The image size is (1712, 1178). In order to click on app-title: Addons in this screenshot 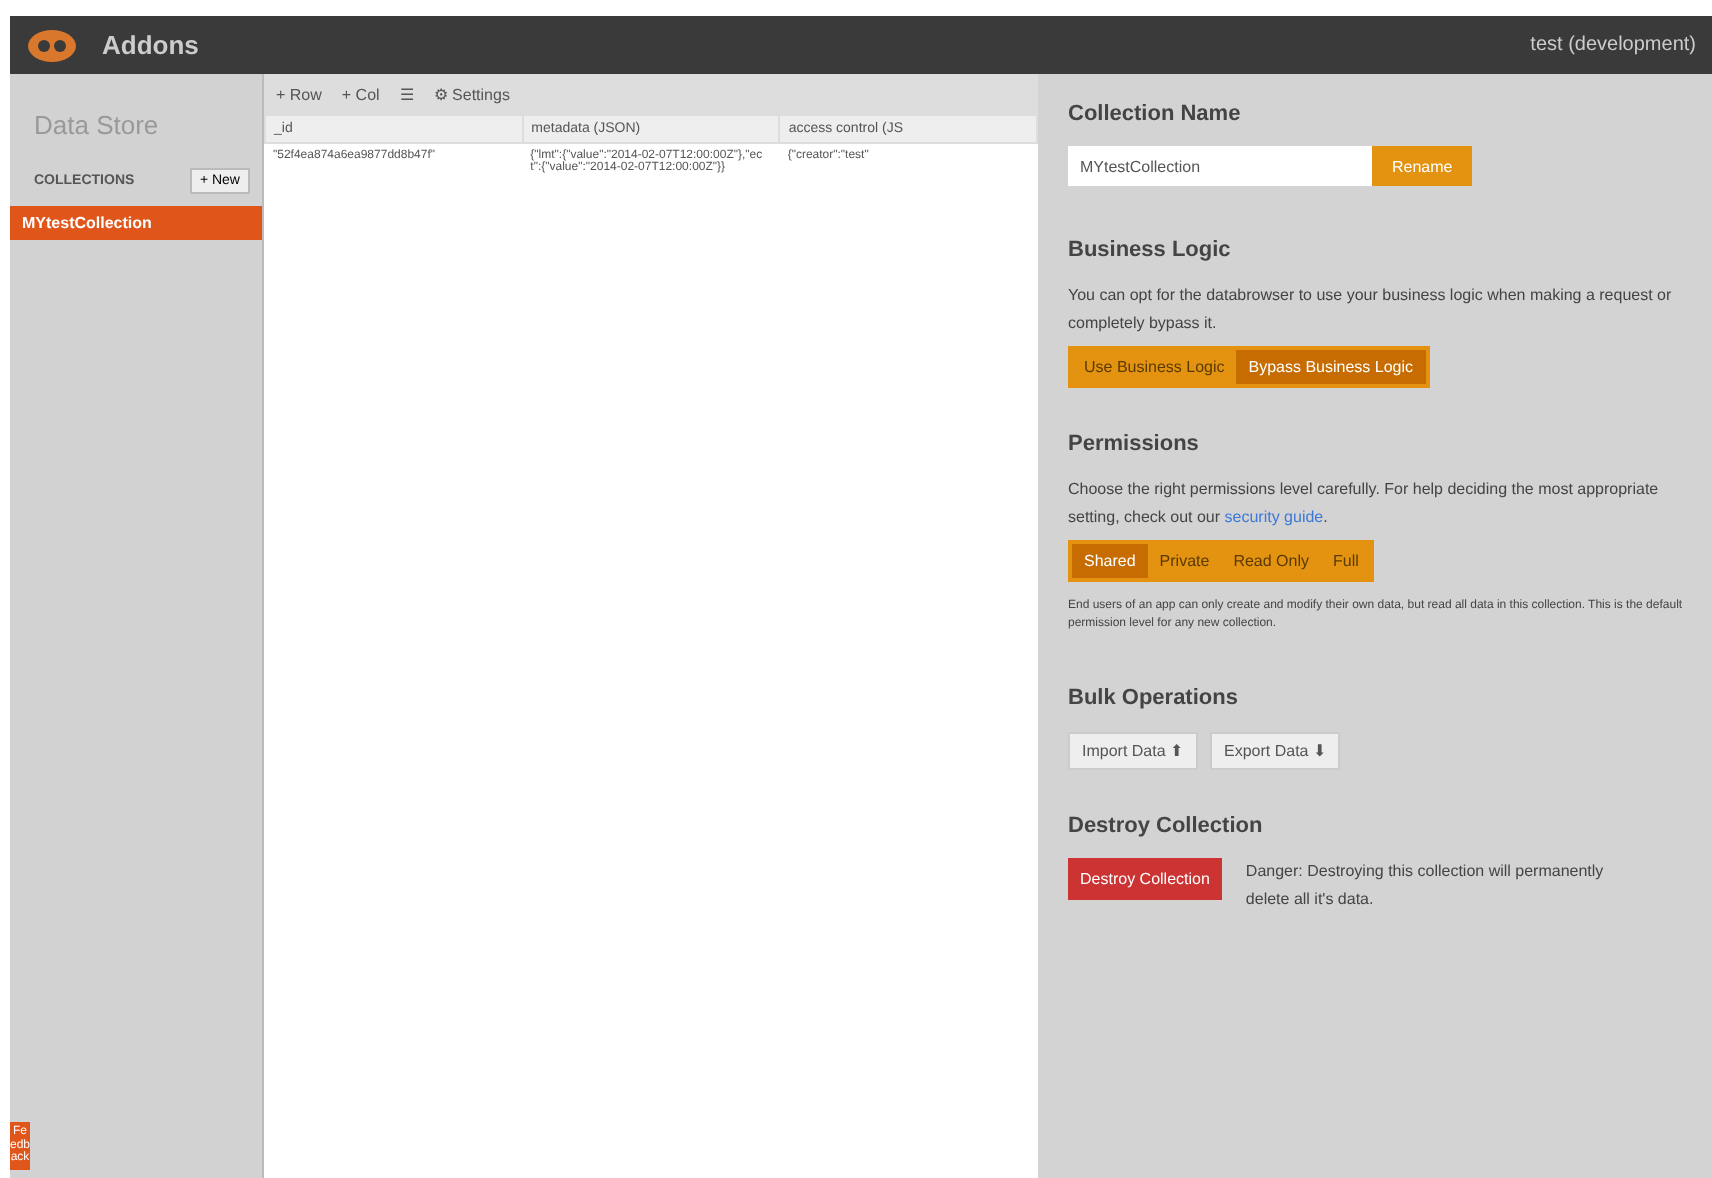, I will do `click(150, 45)`.